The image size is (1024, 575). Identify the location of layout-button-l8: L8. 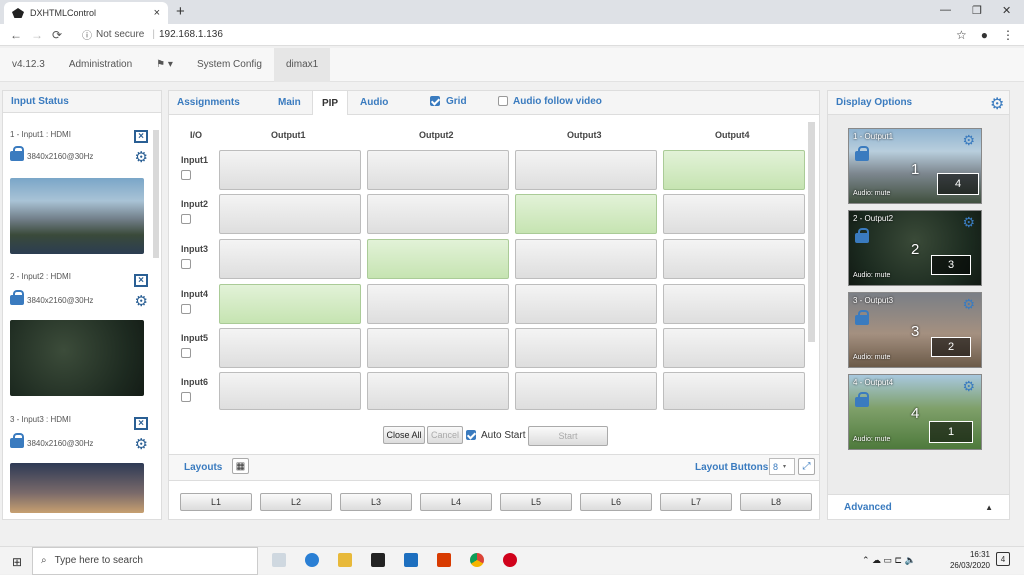
(776, 502).